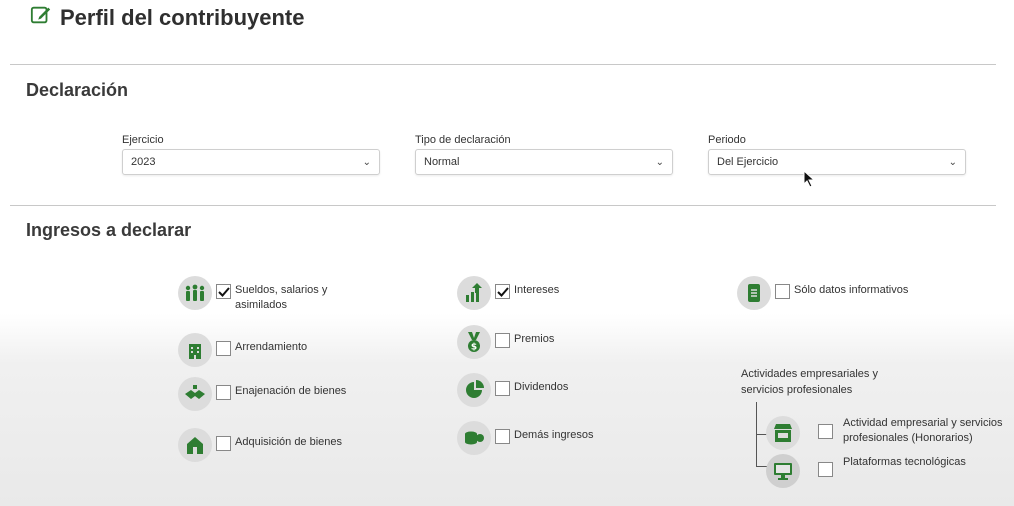 The width and height of the screenshot is (1014, 506). I want to click on tipo-value: Normal, so click(442, 162).